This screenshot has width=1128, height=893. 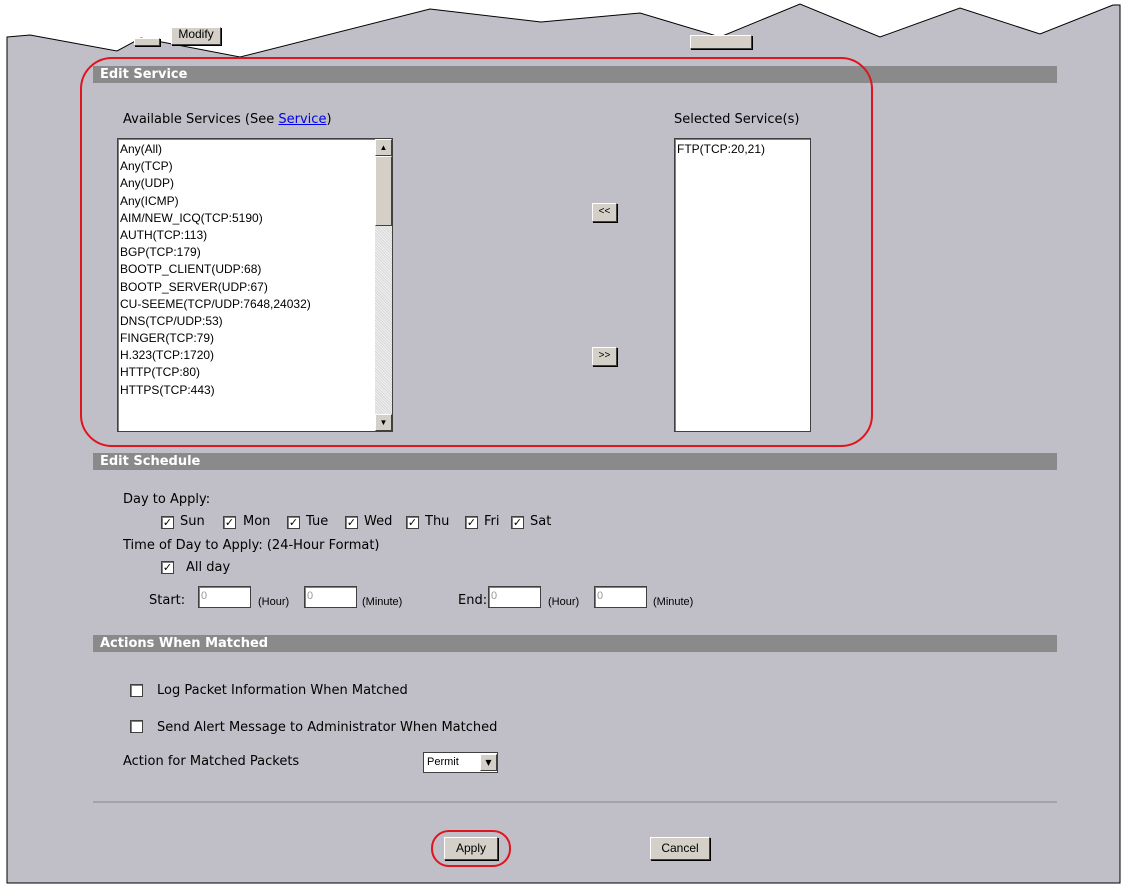 What do you see at coordinates (282, 690) in the screenshot?
I see `log-packet-label: Log Packet Information When Matched` at bounding box center [282, 690].